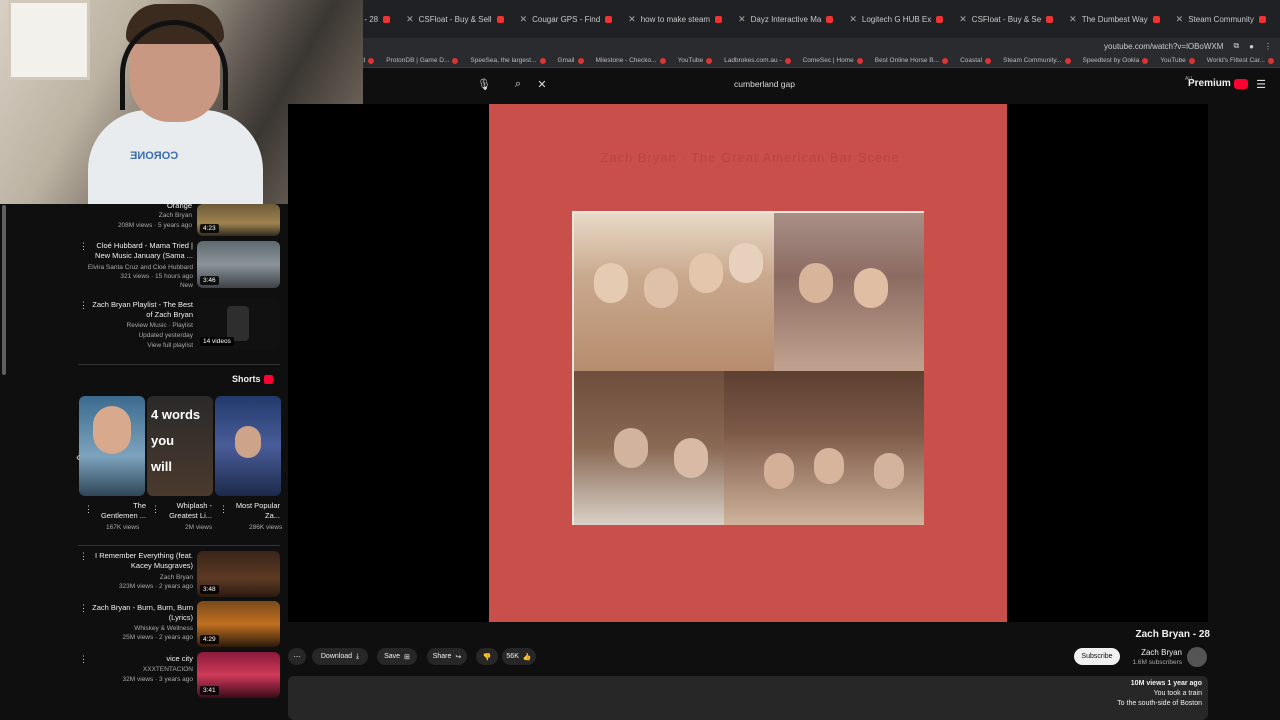  What do you see at coordinates (1251, 46) in the screenshot?
I see `profile-icon: ●` at bounding box center [1251, 46].